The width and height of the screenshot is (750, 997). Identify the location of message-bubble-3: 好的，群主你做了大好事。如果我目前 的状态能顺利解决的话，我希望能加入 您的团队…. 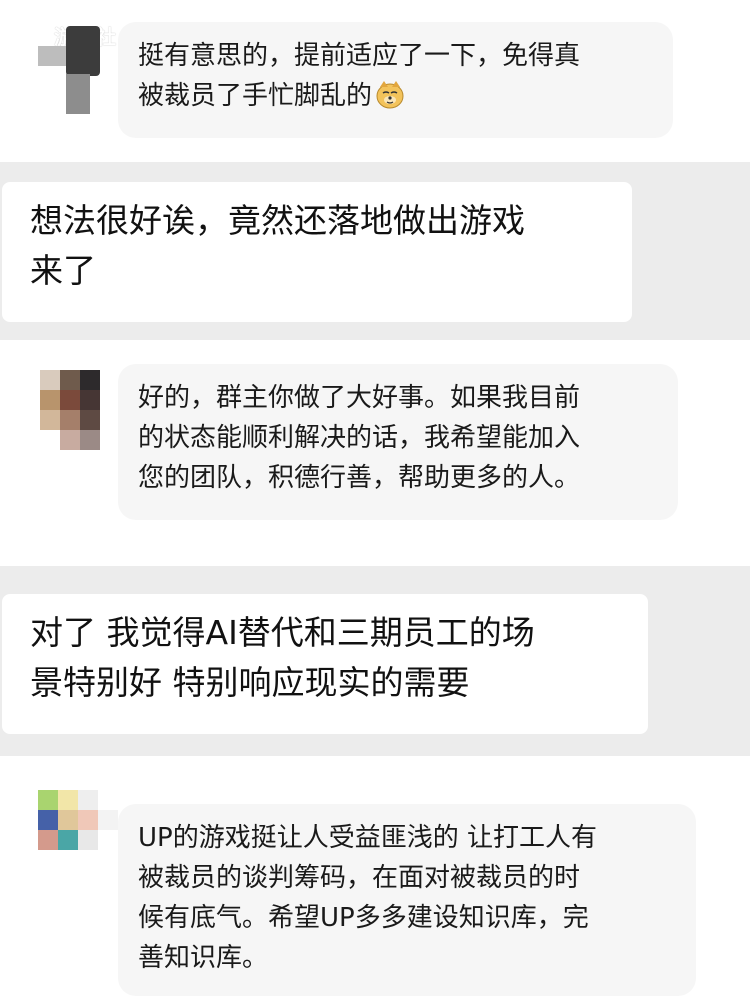
(398, 442).